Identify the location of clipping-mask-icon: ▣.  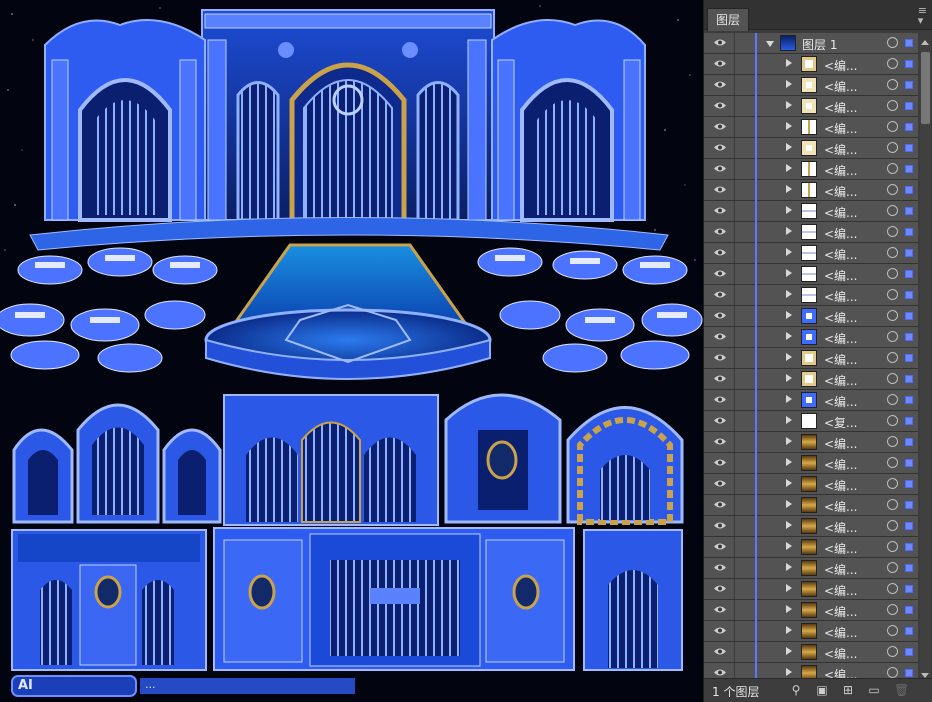
(822, 690).